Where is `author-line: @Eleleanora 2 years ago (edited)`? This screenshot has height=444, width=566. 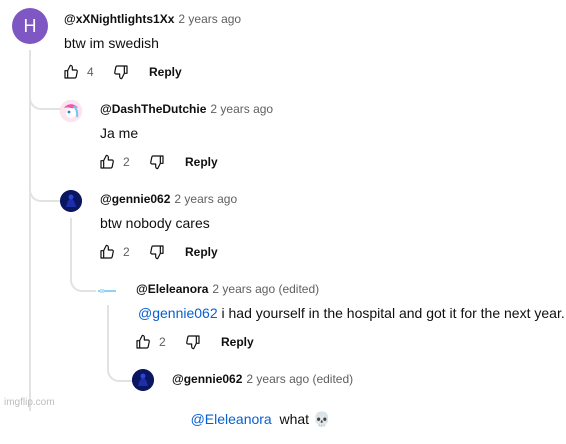 author-line: @Eleleanora 2 years ago (edited) is located at coordinates (227, 289).